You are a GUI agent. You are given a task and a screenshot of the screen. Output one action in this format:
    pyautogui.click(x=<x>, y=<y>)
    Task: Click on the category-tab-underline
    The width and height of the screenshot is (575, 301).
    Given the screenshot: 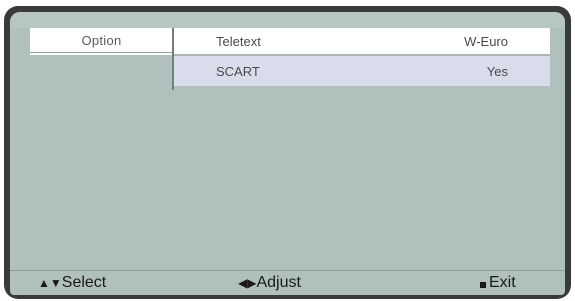 What is the action you would take?
    pyautogui.click(x=101, y=54)
    